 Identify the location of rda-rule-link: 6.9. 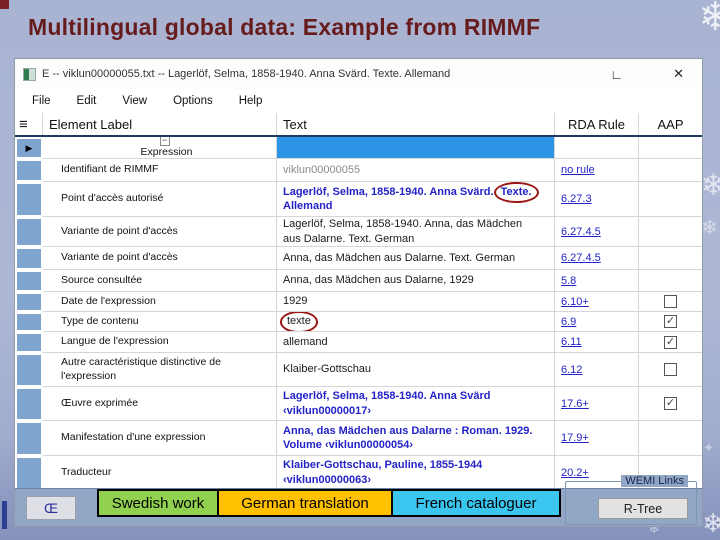
(568, 322).